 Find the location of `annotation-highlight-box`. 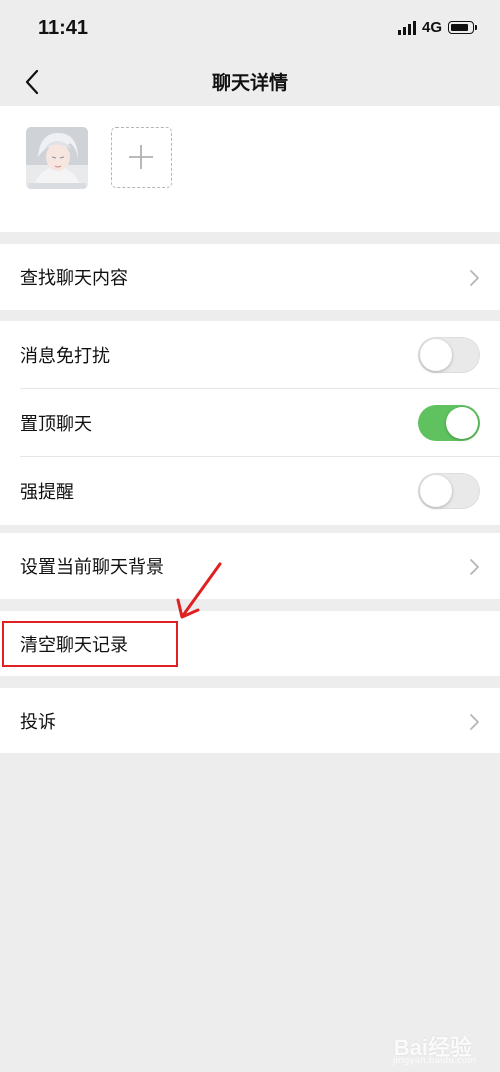

annotation-highlight-box is located at coordinates (90, 644).